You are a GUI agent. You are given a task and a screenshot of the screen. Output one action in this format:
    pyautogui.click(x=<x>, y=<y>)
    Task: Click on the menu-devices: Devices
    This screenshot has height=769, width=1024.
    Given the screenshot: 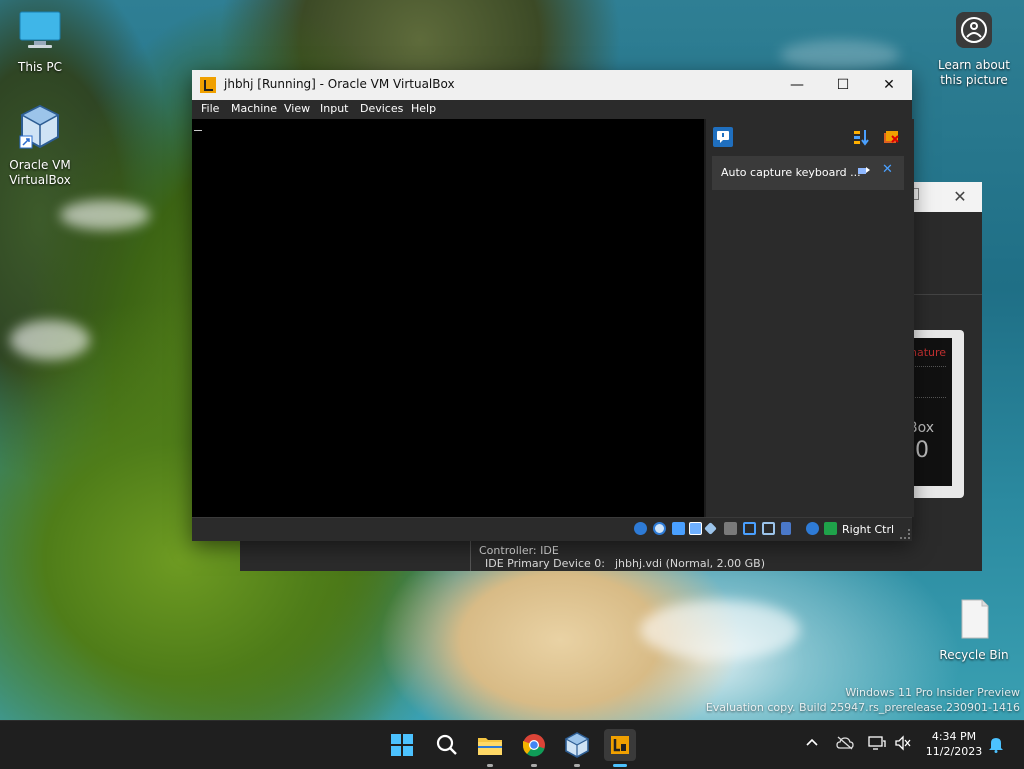 What is the action you would take?
    pyautogui.click(x=381, y=108)
    